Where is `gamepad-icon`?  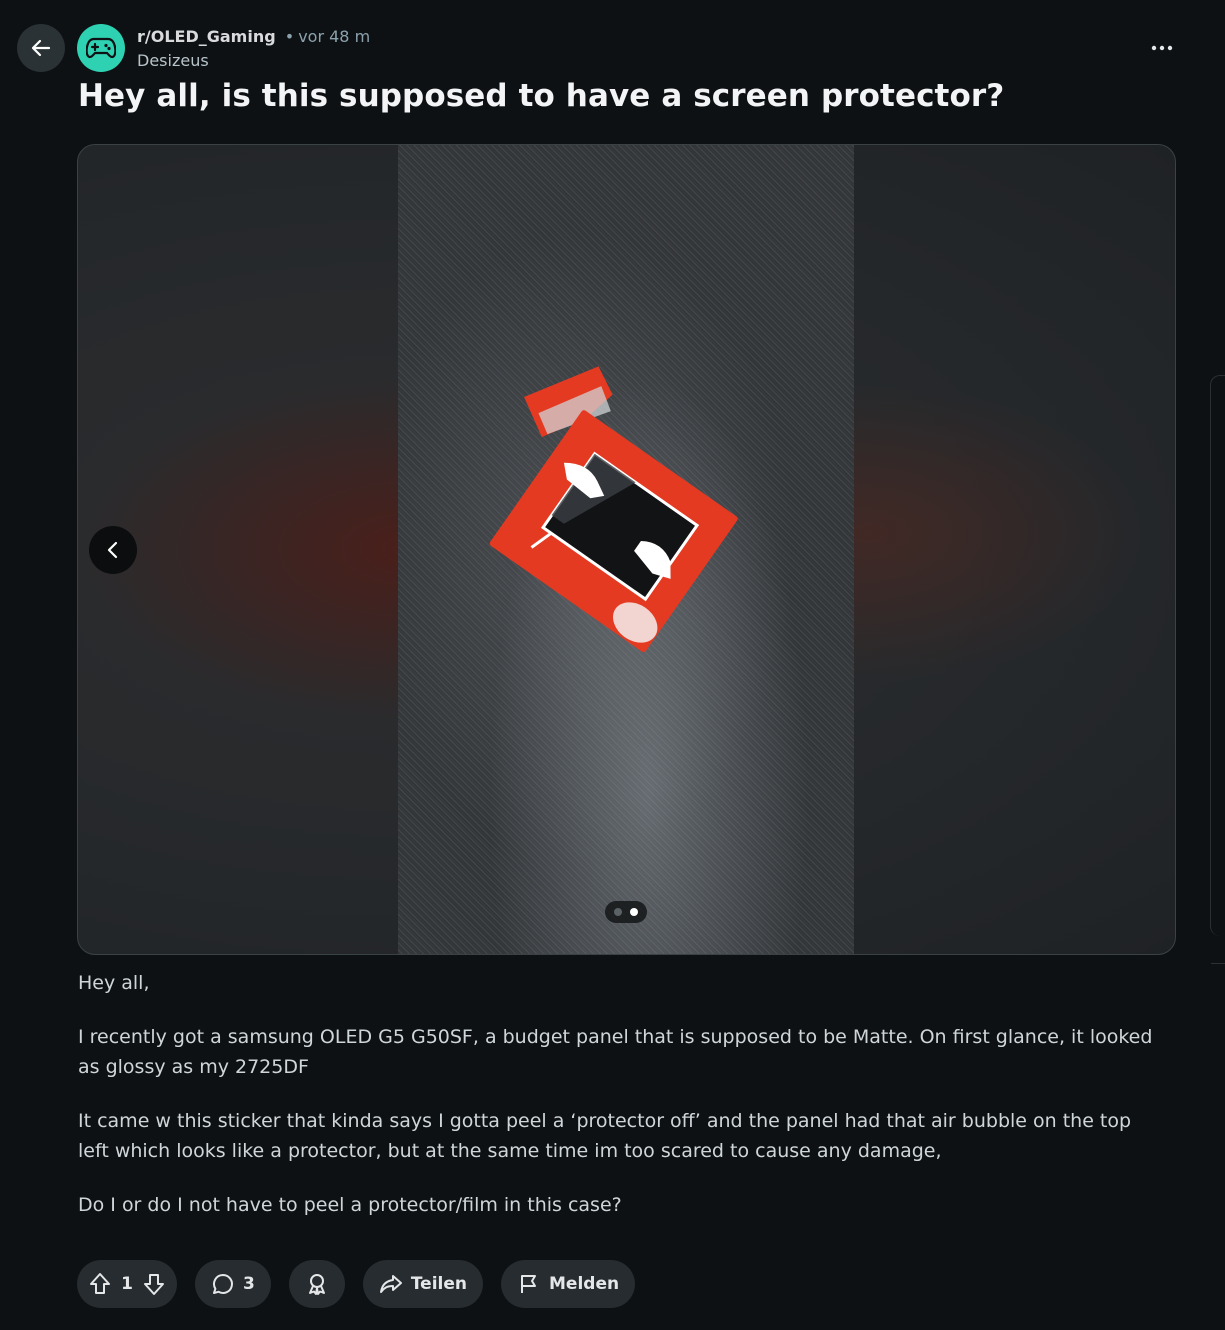
gamepad-icon is located at coordinates (101, 48).